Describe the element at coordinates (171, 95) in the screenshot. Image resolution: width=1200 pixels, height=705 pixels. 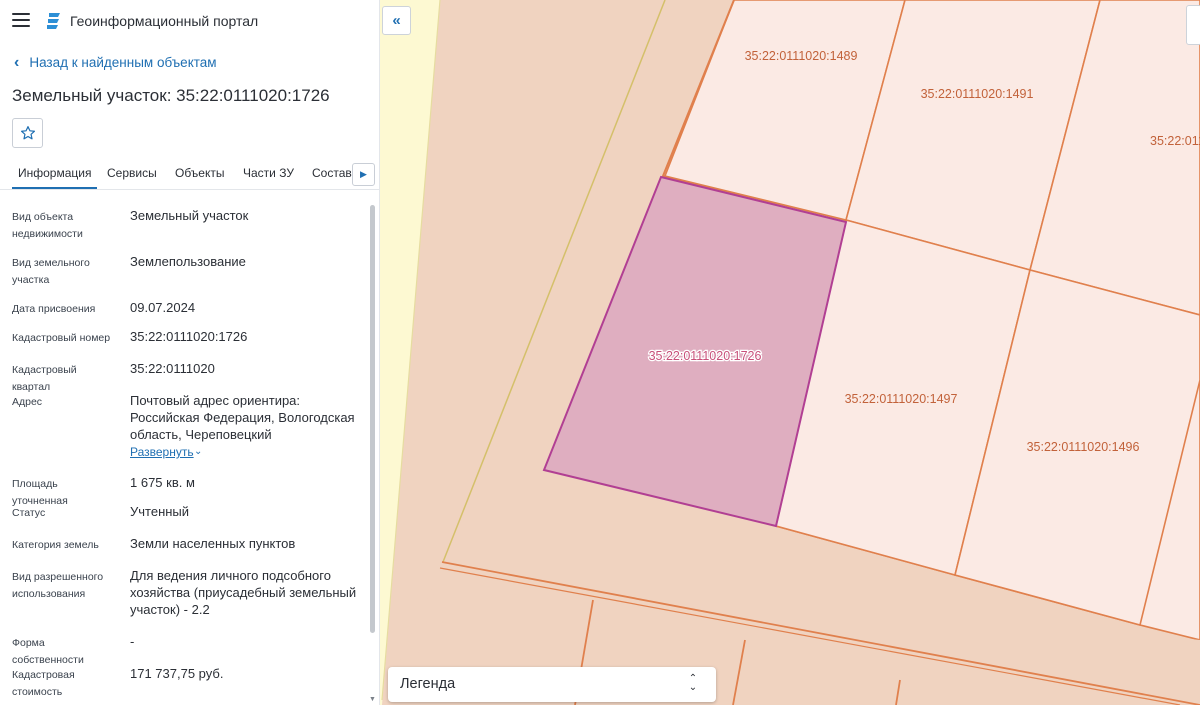
I see `page-title: Земельный участок: 35:22:0111020:1726` at that location.